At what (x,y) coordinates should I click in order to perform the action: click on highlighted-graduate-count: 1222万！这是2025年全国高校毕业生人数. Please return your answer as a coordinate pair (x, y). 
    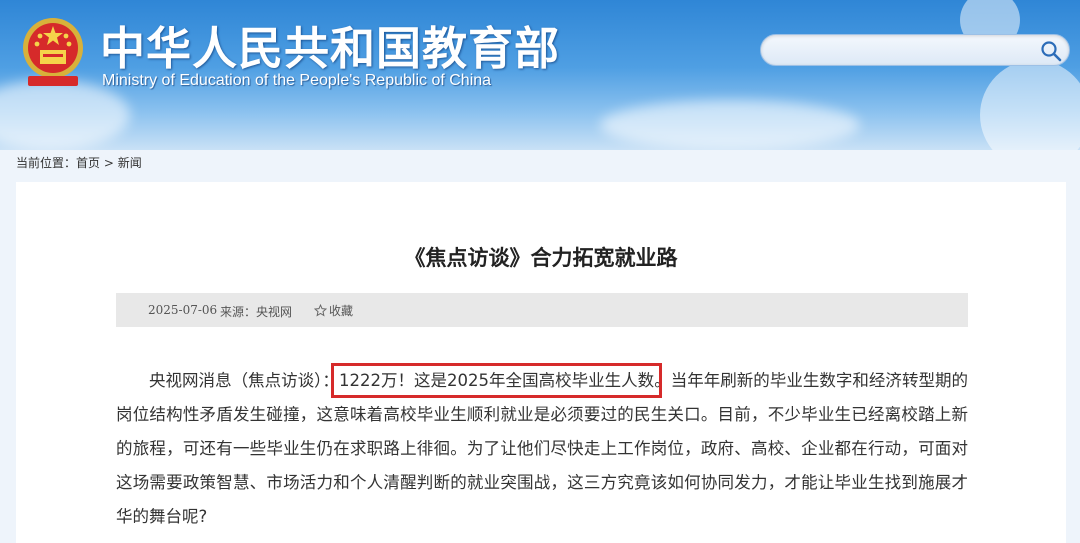
    Looking at the image, I should click on (496, 380).